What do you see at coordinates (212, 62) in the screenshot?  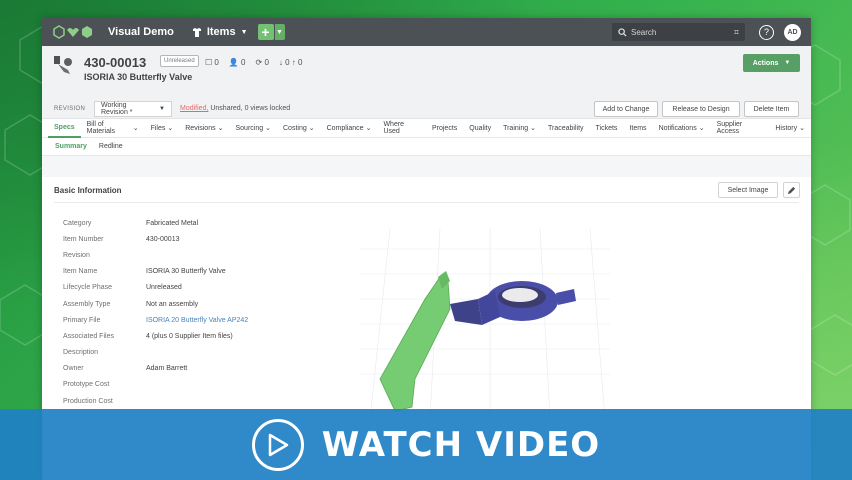 I see `count-changes: ☐ 0` at bounding box center [212, 62].